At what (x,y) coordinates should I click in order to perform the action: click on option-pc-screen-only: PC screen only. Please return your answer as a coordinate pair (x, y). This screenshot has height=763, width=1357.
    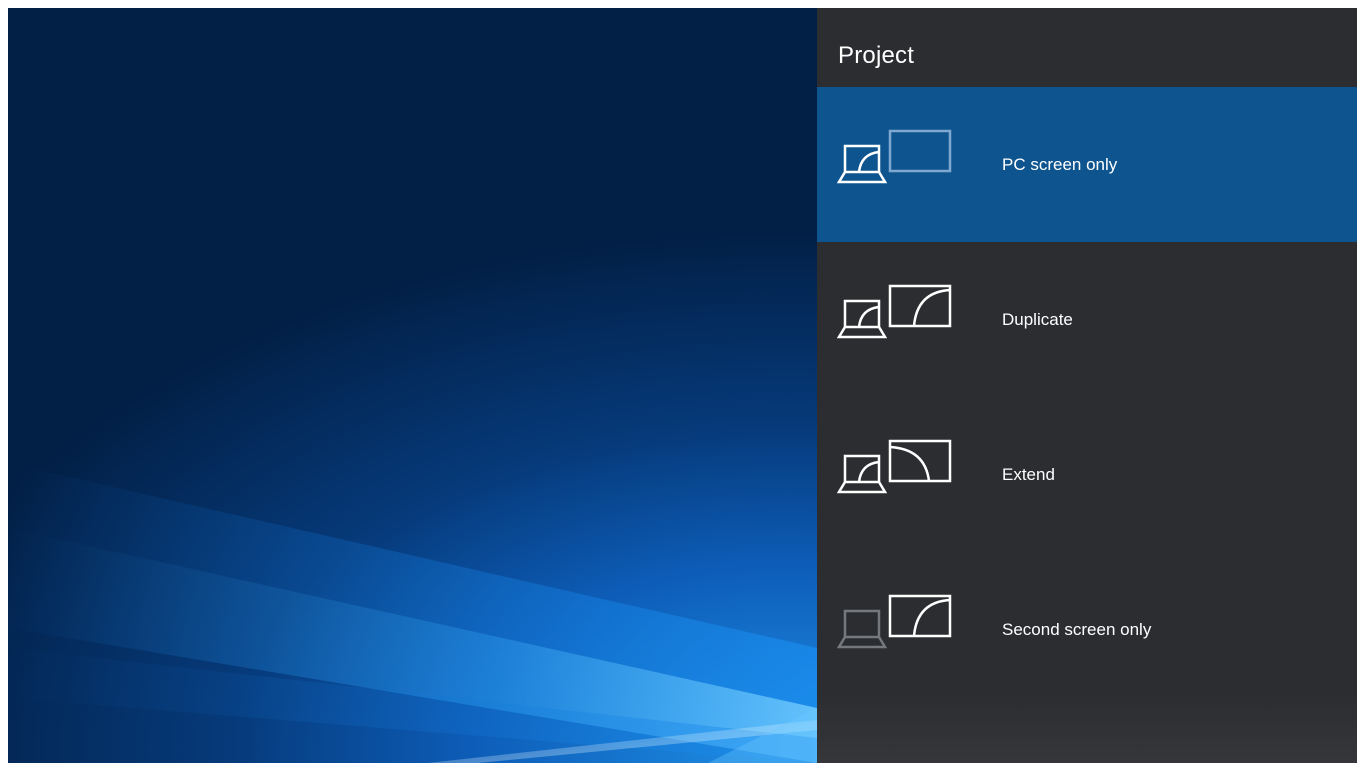
    Looking at the image, I should click on (1087, 164).